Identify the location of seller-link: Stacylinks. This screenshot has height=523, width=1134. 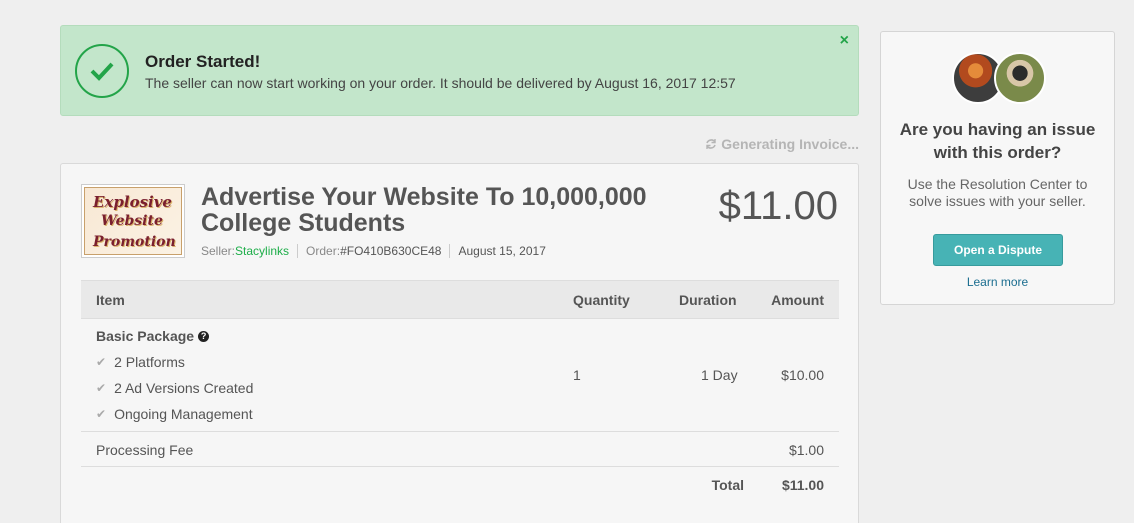
(262, 251).